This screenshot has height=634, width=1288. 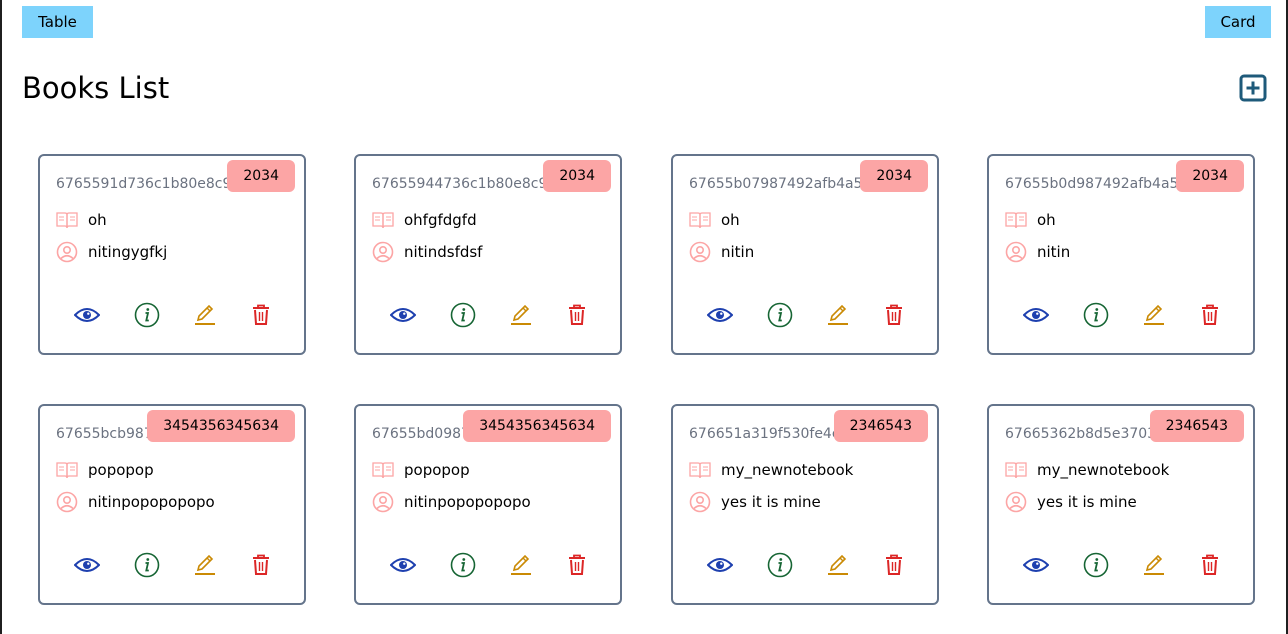 What do you see at coordinates (57, 22) in the screenshot?
I see `table-view-button: Table` at bounding box center [57, 22].